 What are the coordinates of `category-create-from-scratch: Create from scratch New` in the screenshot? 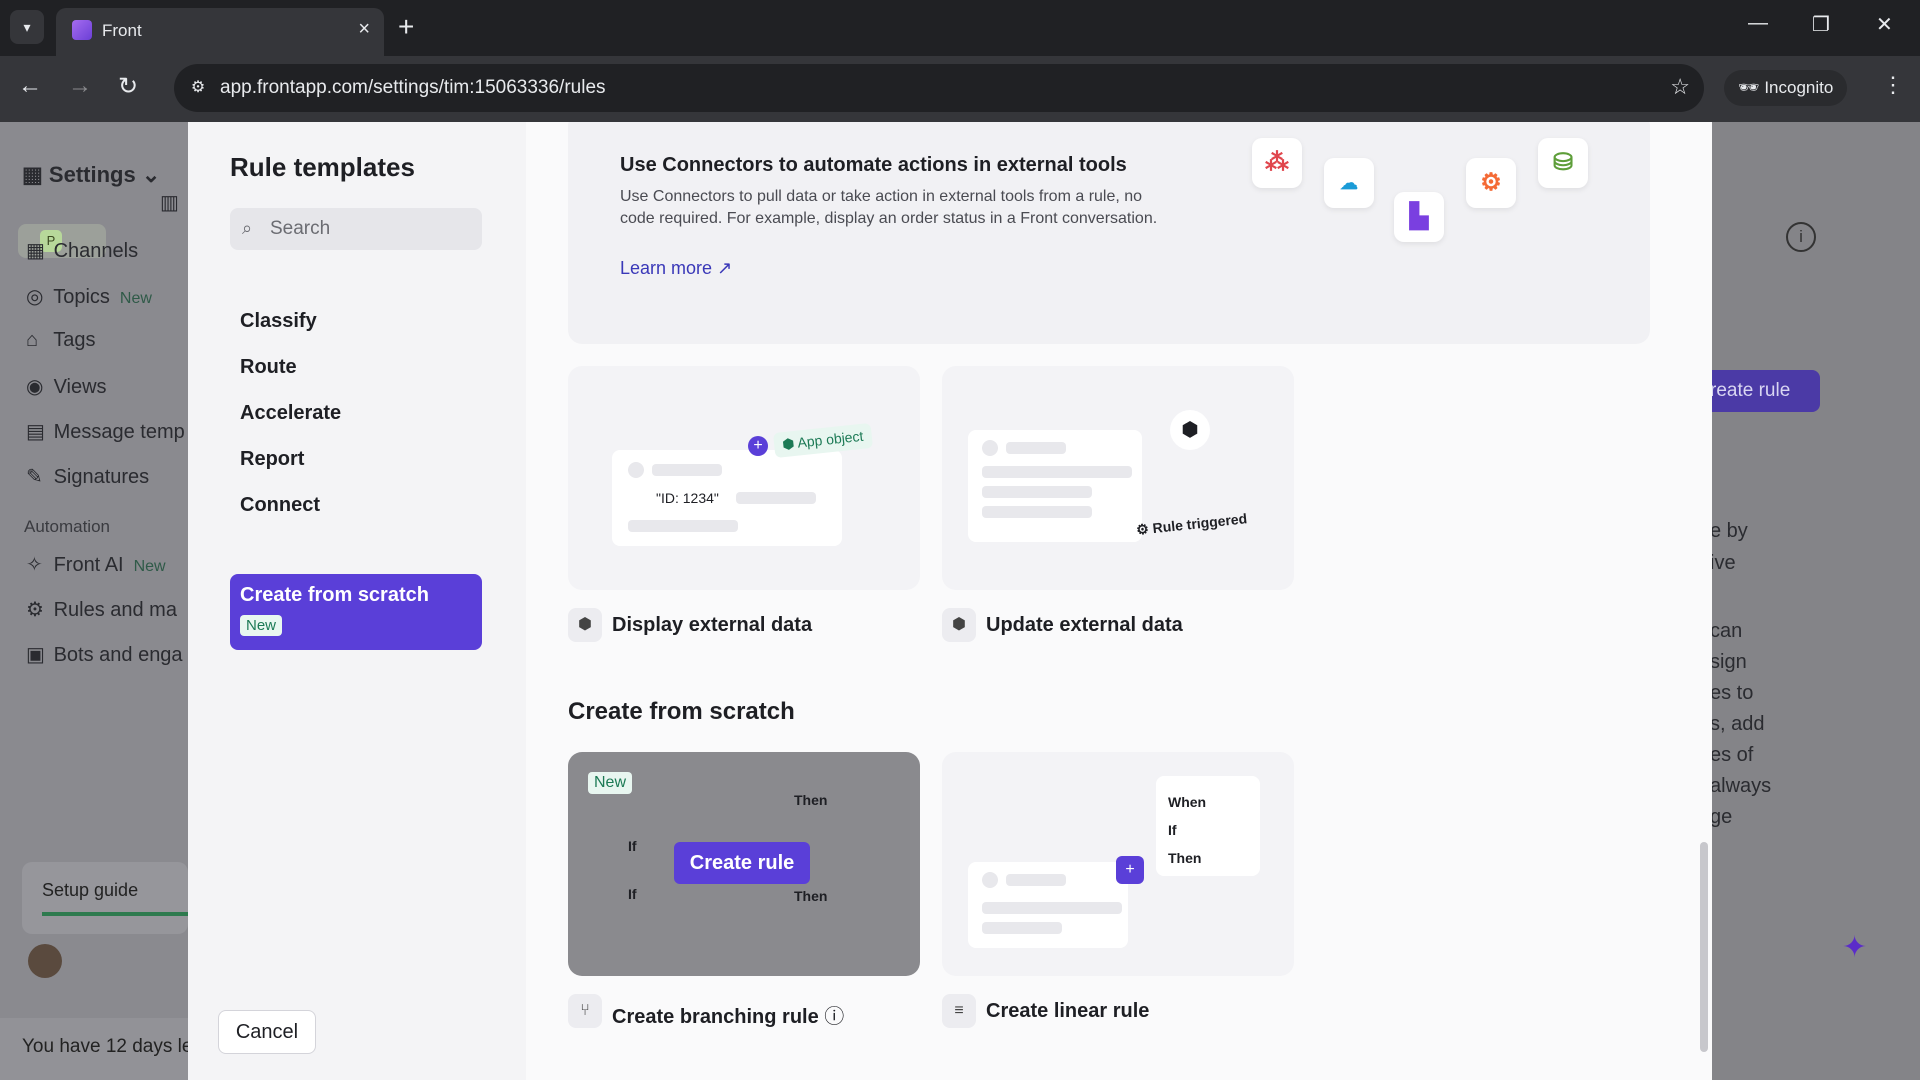 It's located at (356, 612).